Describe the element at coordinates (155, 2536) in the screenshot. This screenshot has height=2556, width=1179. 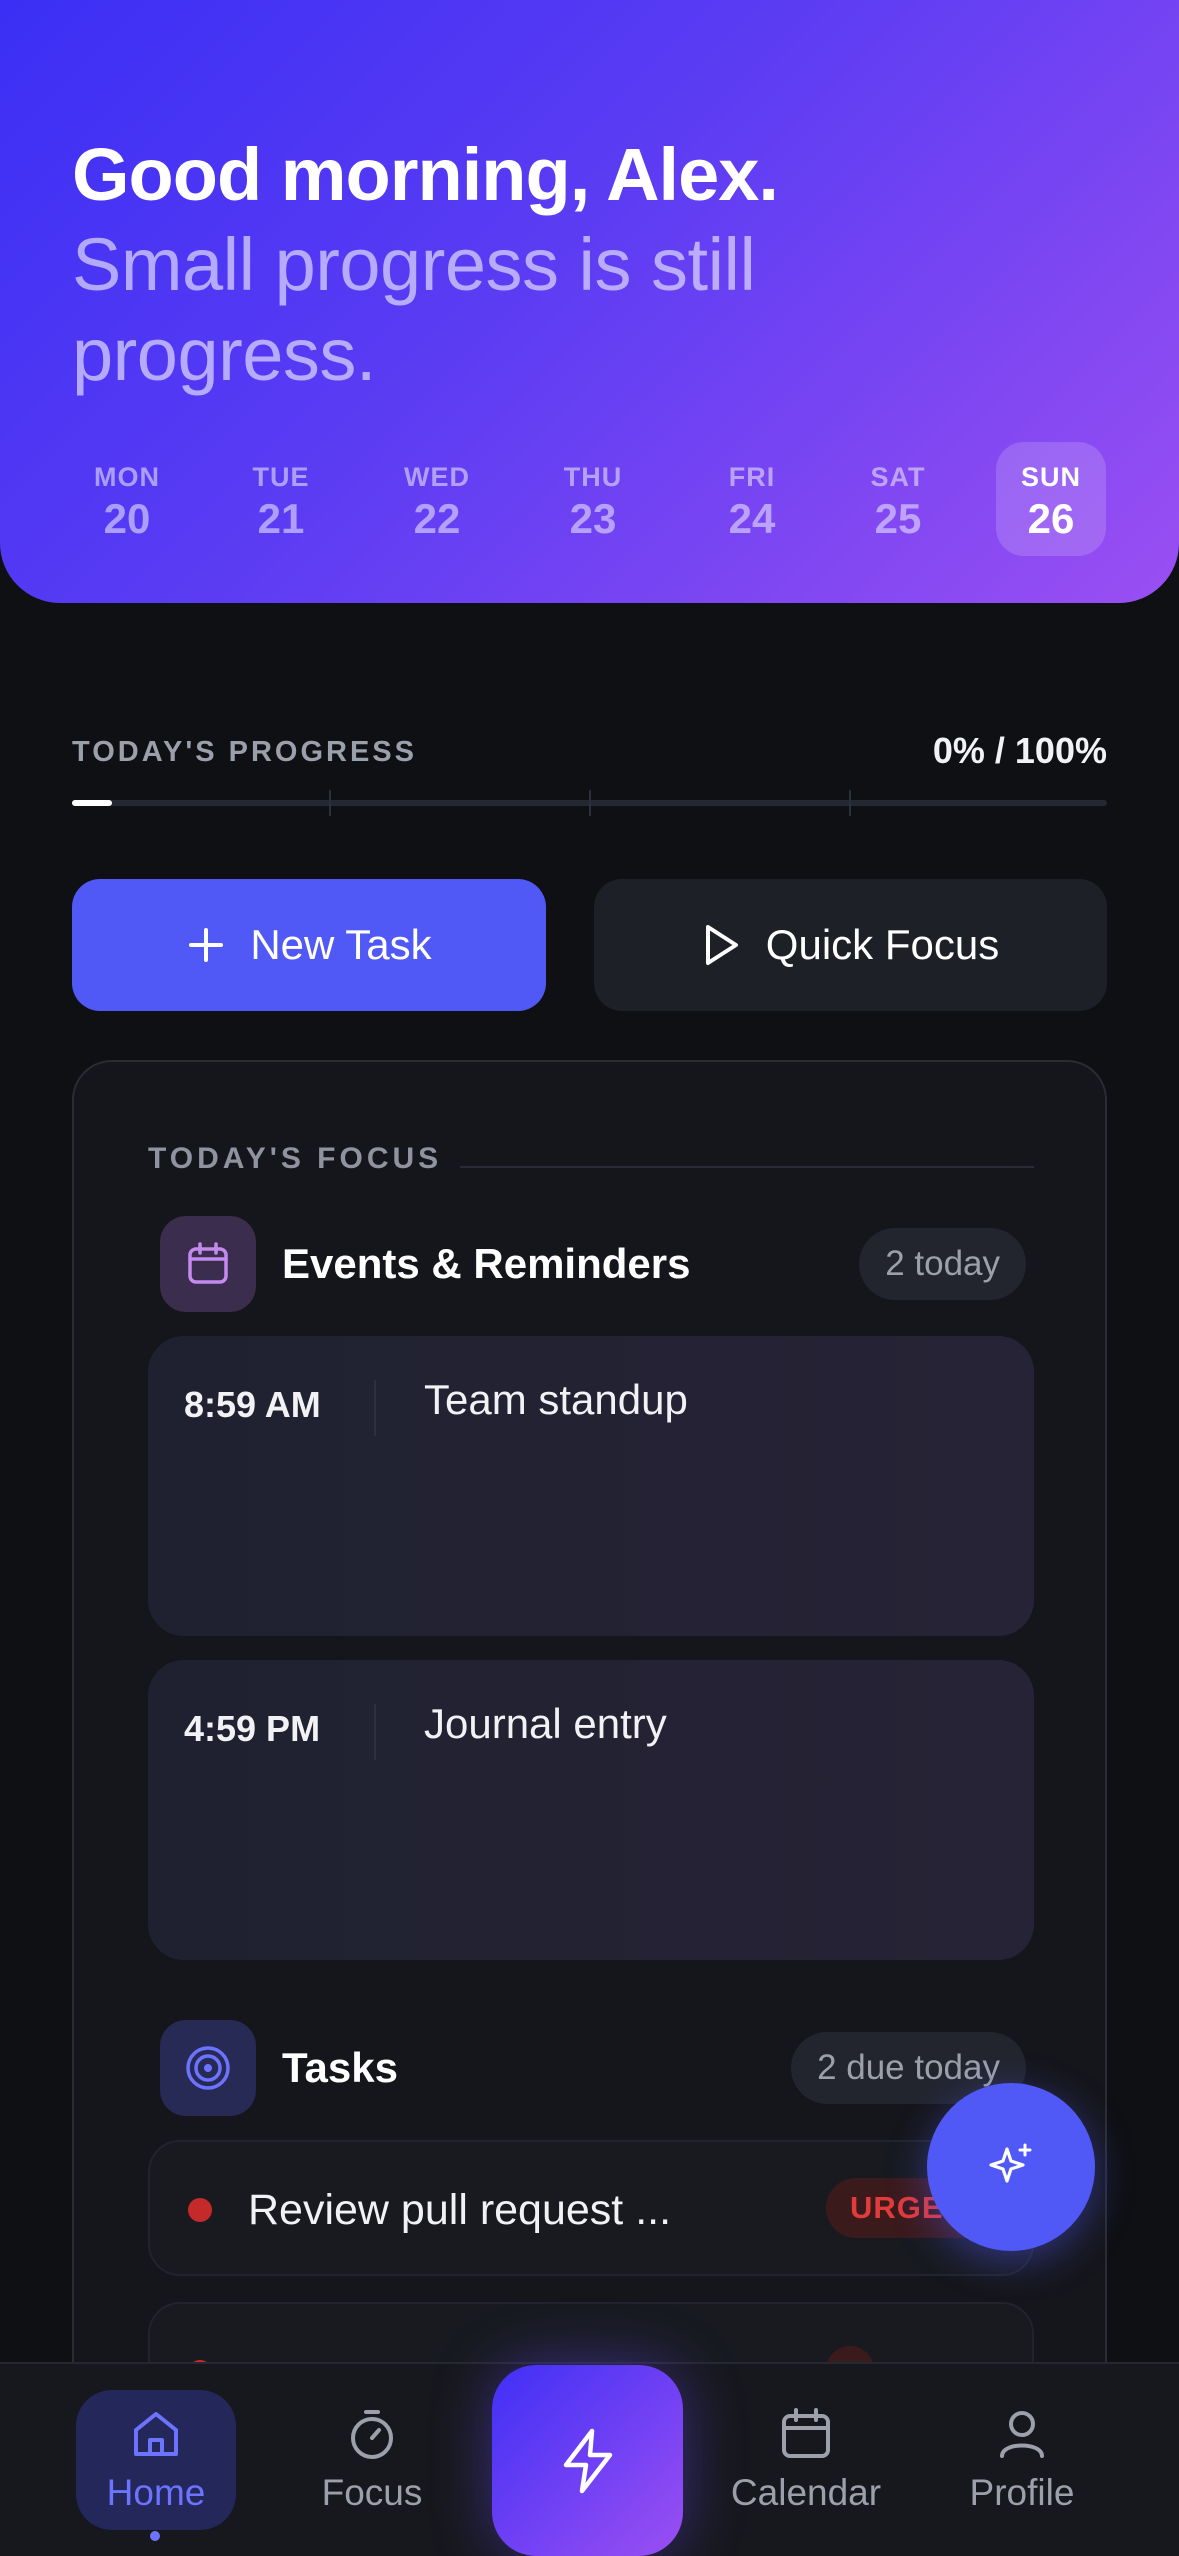
I see `active-tab-indicator` at that location.